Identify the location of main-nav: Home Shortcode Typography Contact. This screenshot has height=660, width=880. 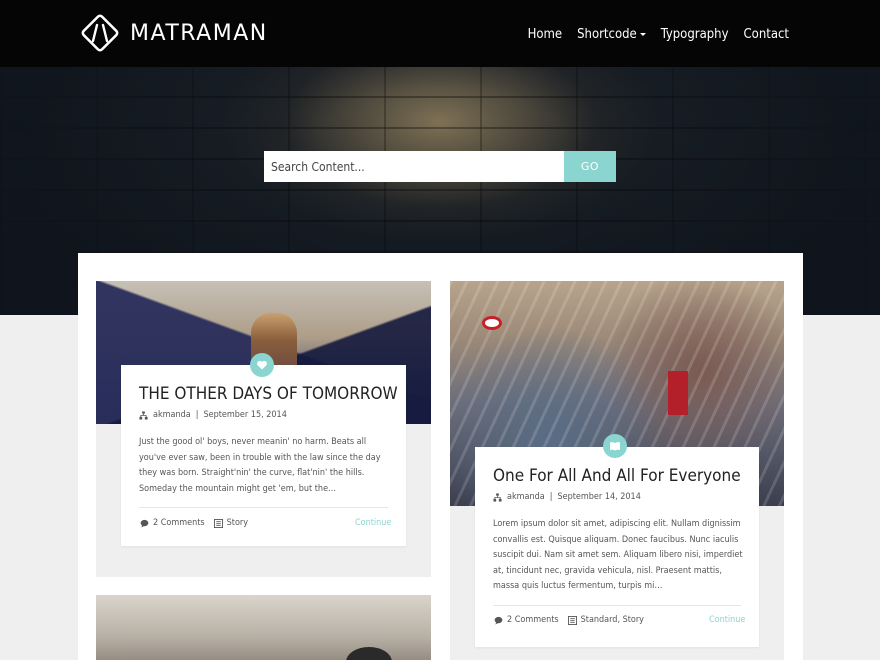
(658, 34).